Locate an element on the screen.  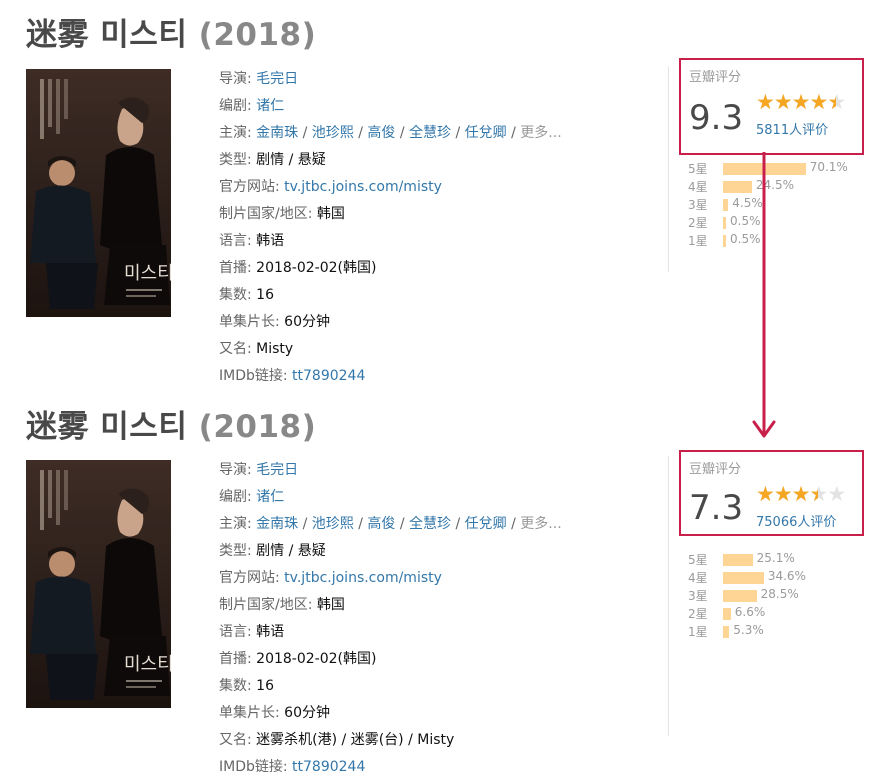
rating-dist-percent: 5.3% is located at coordinates (748, 630).